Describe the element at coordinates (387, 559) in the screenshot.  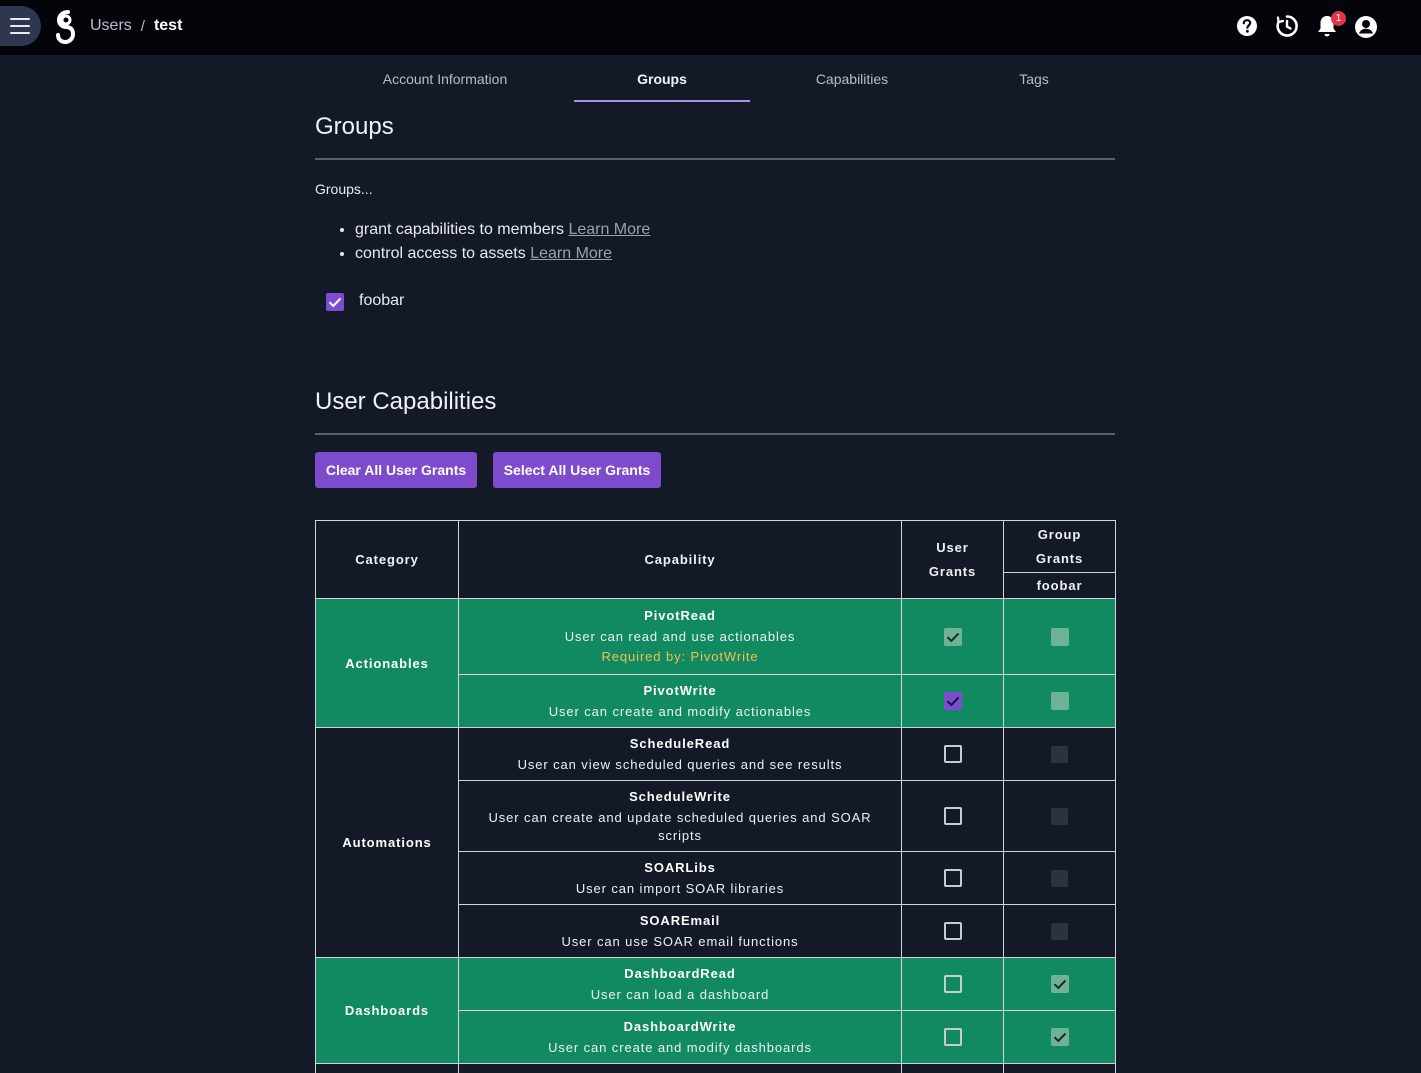
I see `category-header: Category` at that location.